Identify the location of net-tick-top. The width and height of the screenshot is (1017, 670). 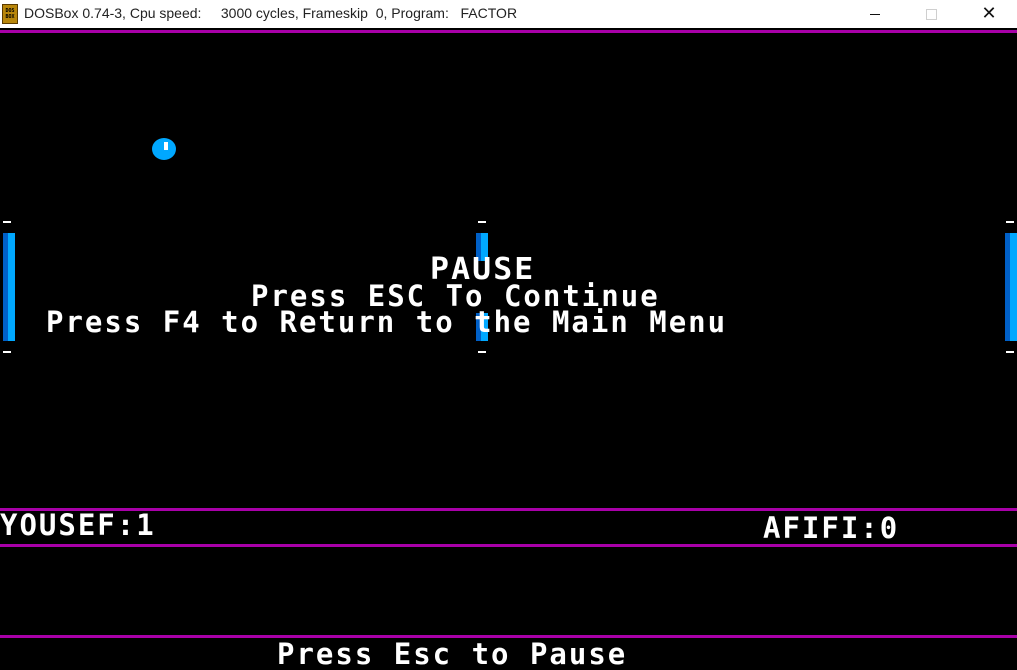
(482, 222).